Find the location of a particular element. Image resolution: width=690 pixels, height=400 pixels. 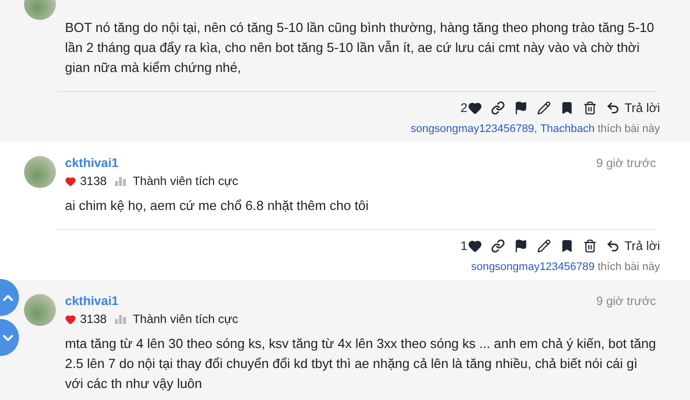

post-text: BOT nó tăng do nội tại, nên có tăng 5-10 lần cũng bình thường, hàng tăng theo phong trào tăng 5-10 lần 2 tháng qua đẩy ra kìa, cho nên bot tăng 5-10 lần vẫn ít, ae cứ lưu cái cmt này vào và chờ thời gian nữa mà kiểm chứng nhé, is located at coordinates (360, 48).